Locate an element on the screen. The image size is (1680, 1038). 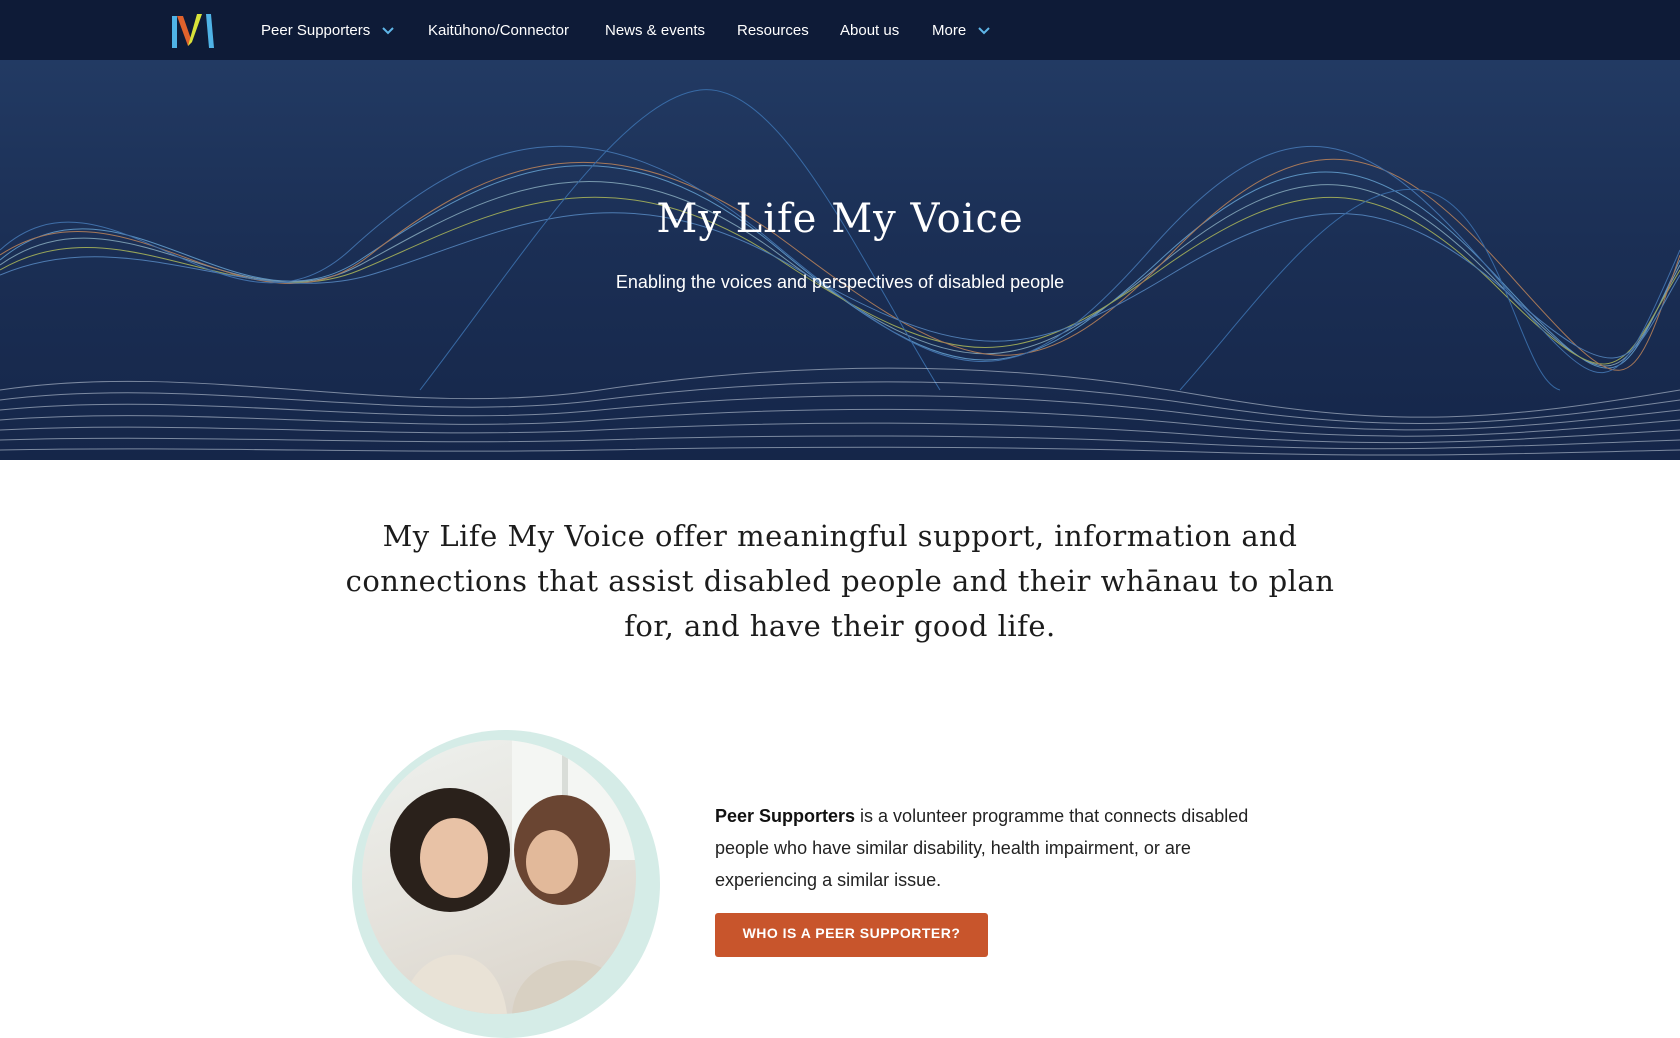
nav-resources-label: Resources is located at coordinates (773, 30).